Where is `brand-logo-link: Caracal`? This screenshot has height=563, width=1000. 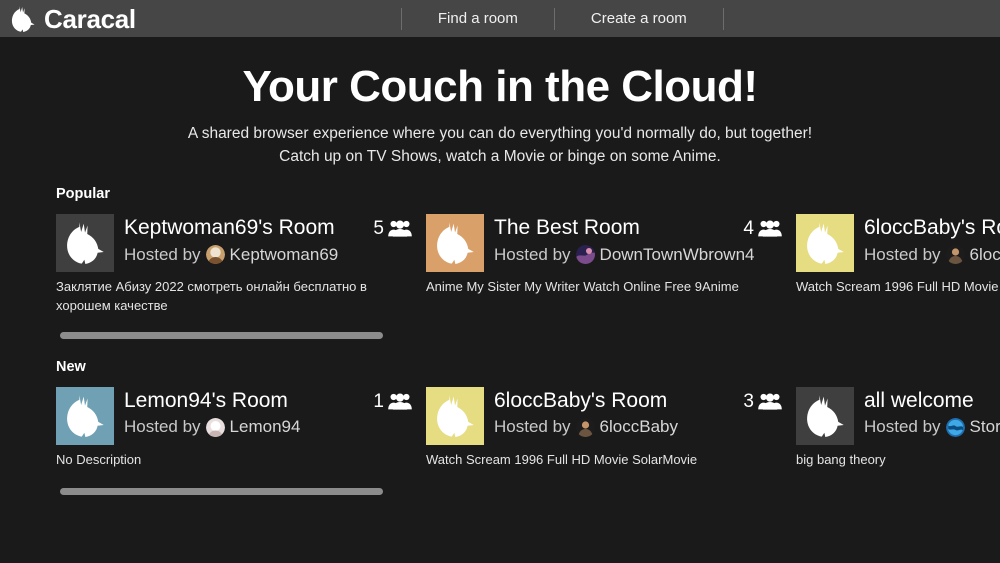 brand-logo-link: Caracal is located at coordinates (73, 19).